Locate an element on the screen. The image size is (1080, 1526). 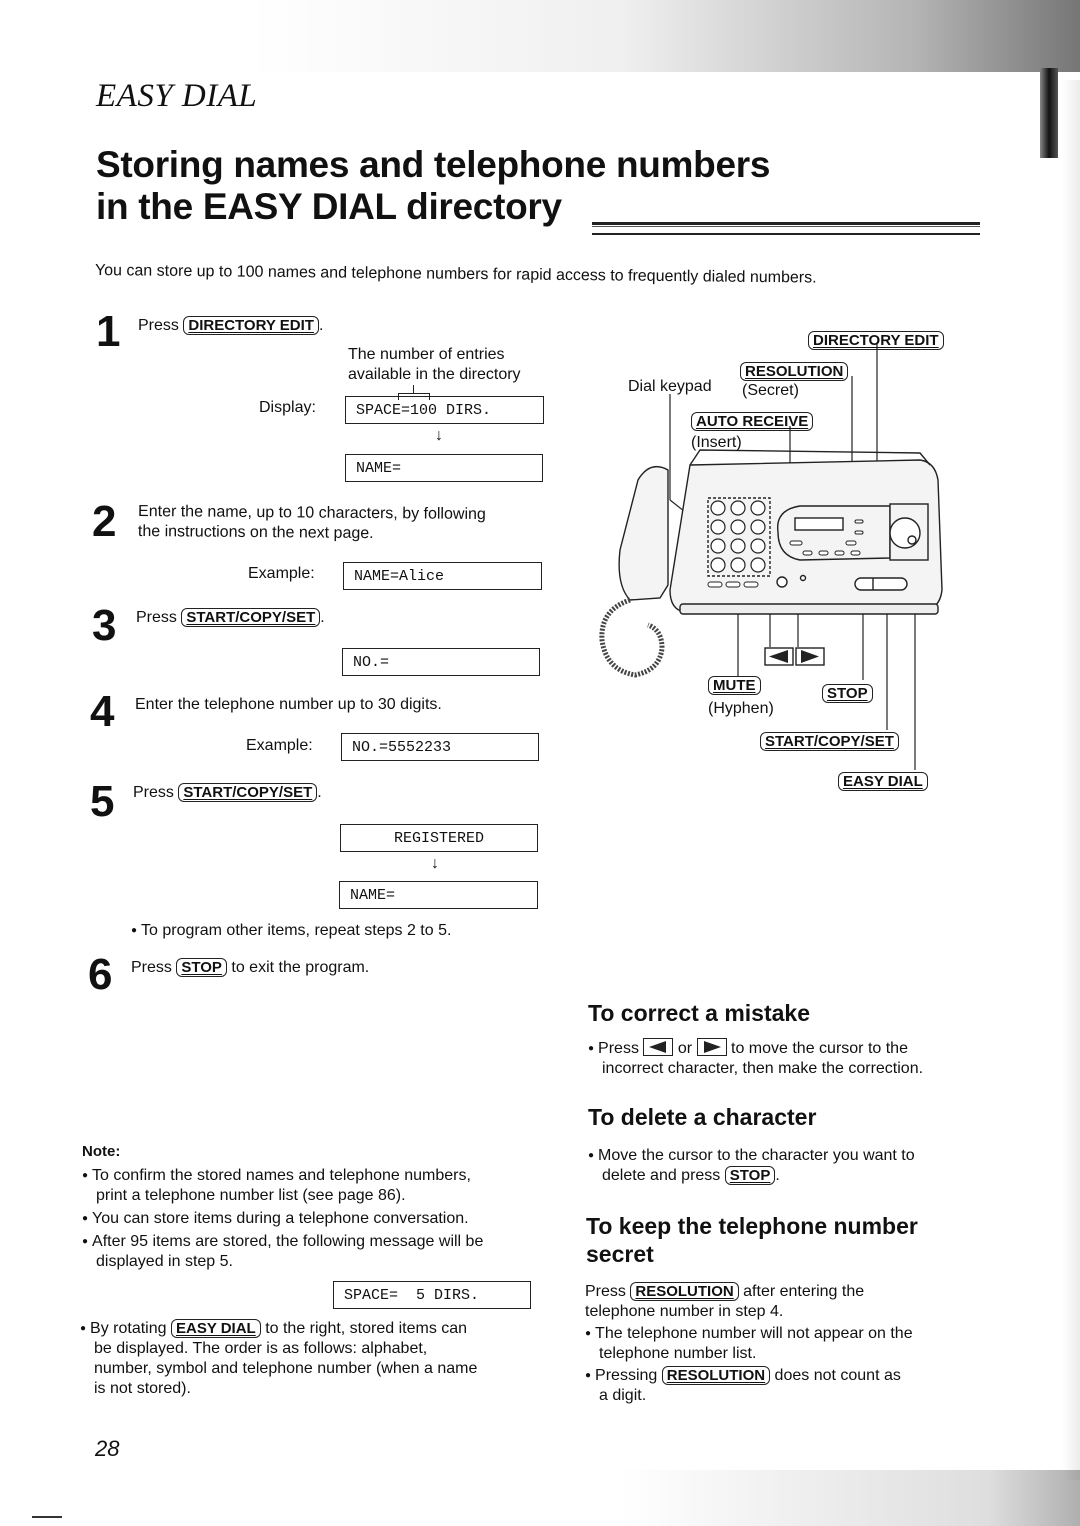
delete-line-2: delete and press is located at coordinates (661, 1175).